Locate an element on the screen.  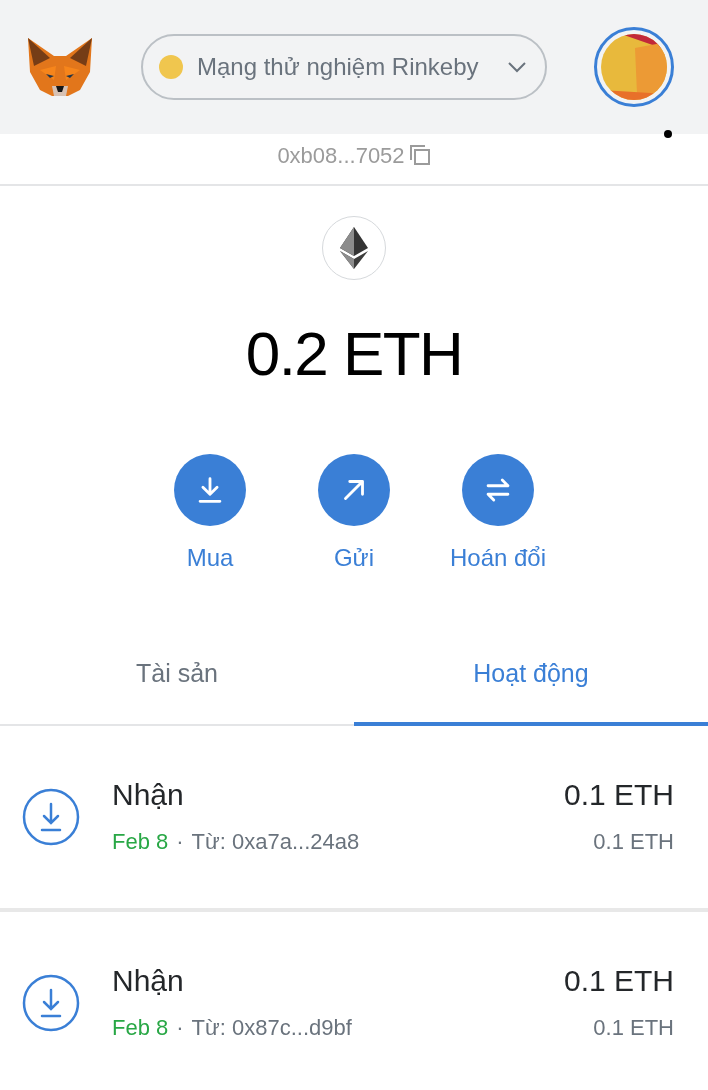
balance-amount: 0.2 ETH is located at coordinates (354, 354).